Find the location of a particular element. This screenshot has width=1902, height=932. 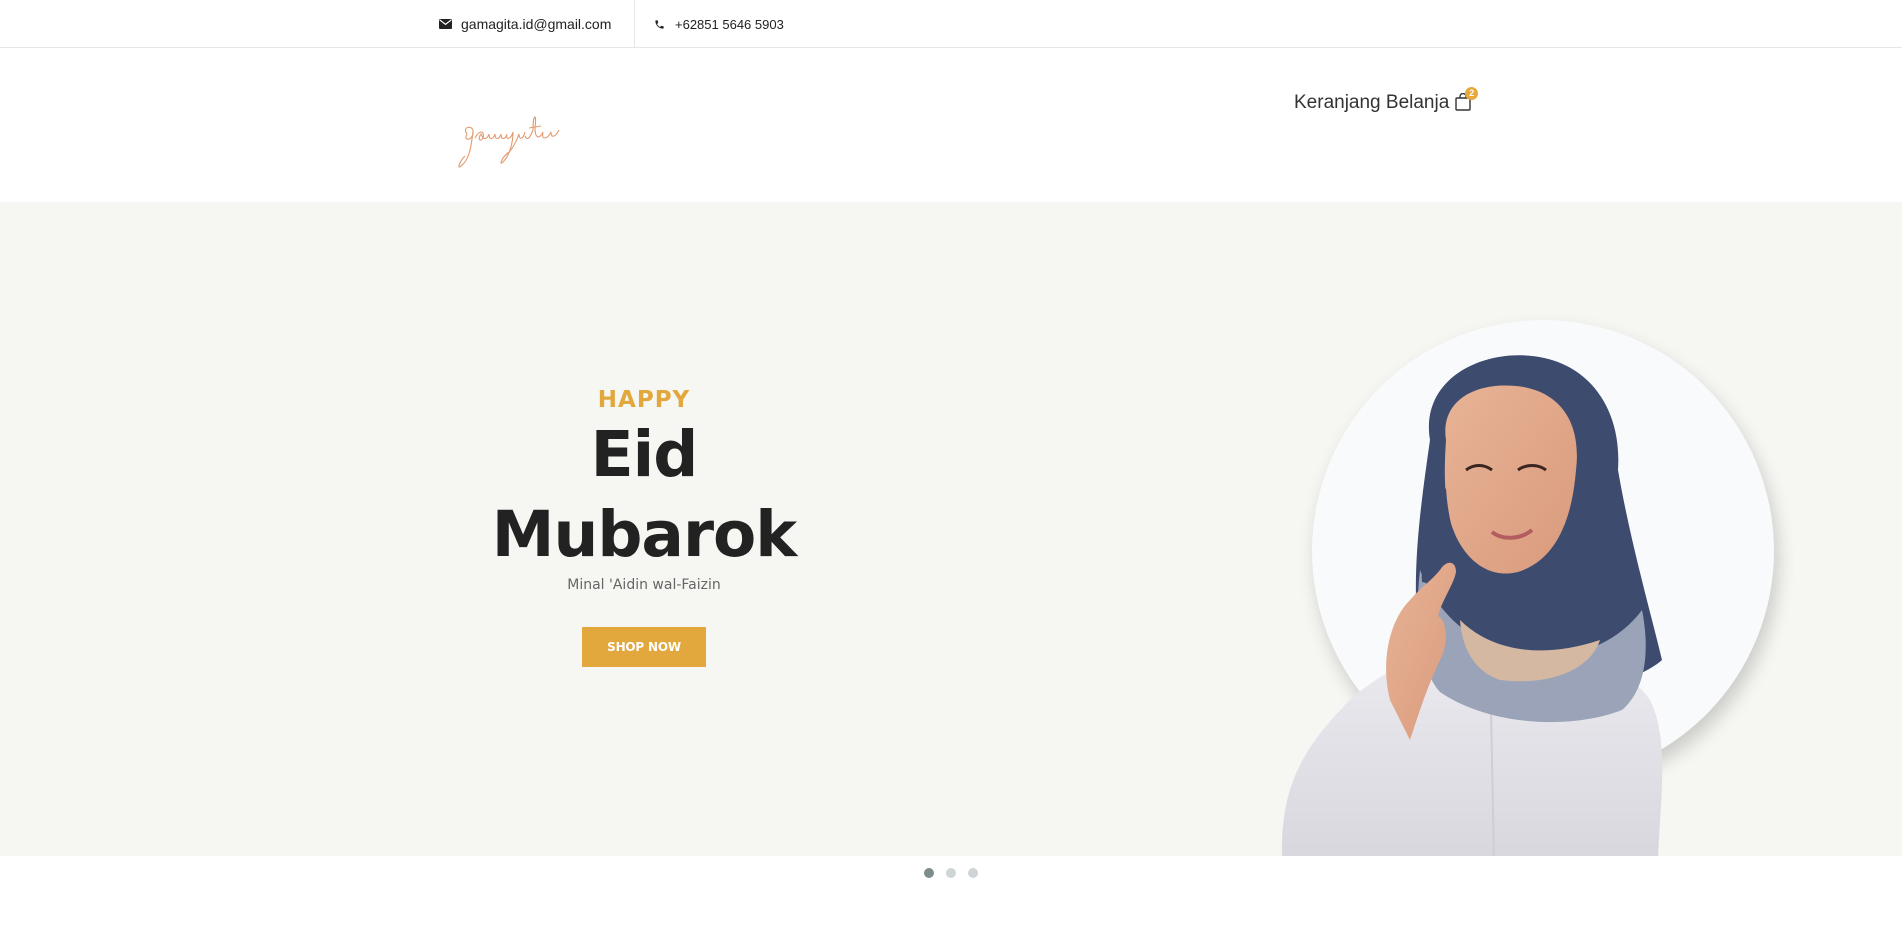

brand-logo is located at coordinates (515, 139).